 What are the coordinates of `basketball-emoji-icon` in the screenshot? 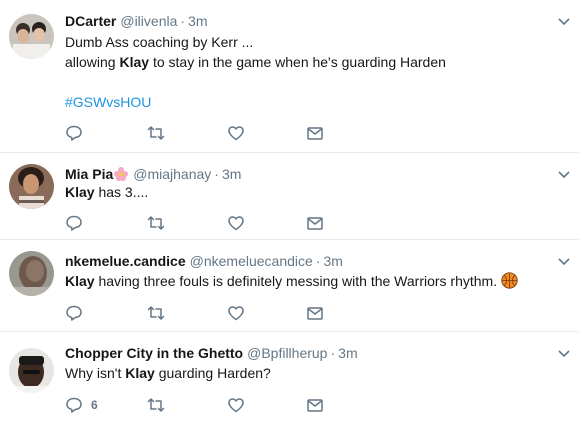 It's located at (509, 280).